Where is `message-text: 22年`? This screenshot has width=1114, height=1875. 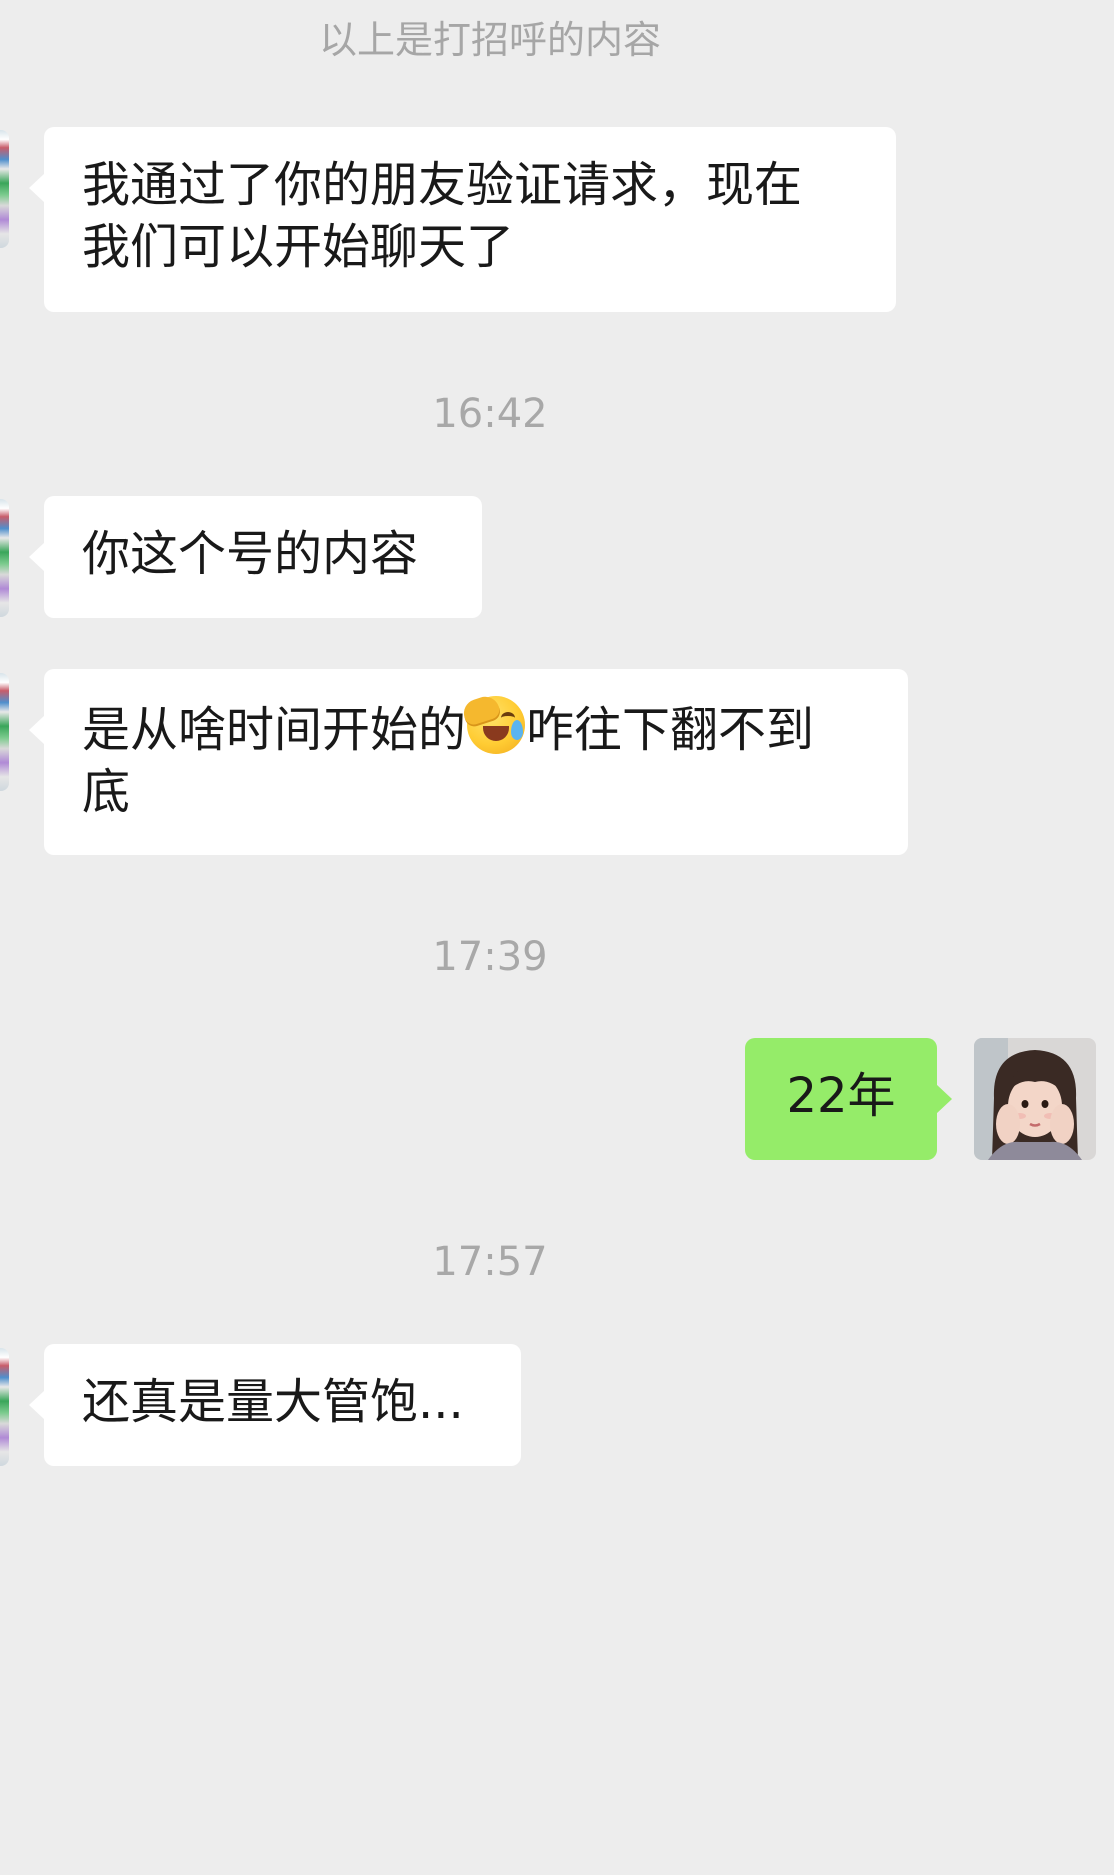 message-text: 22年 is located at coordinates (841, 1096).